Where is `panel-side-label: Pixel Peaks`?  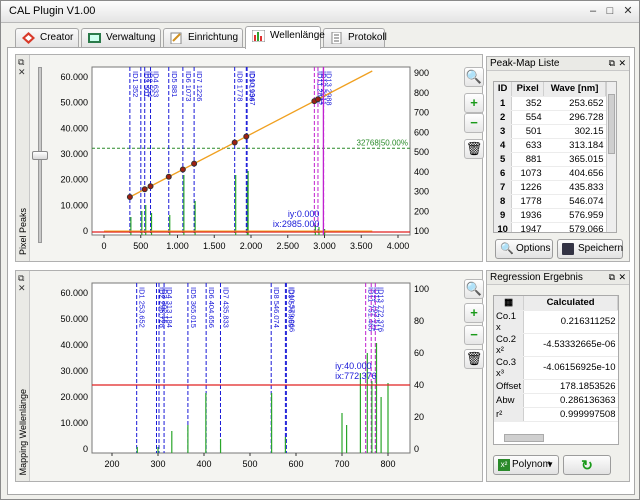
panel-side-label: Pixel Peaks is located at coordinates (23, 231).